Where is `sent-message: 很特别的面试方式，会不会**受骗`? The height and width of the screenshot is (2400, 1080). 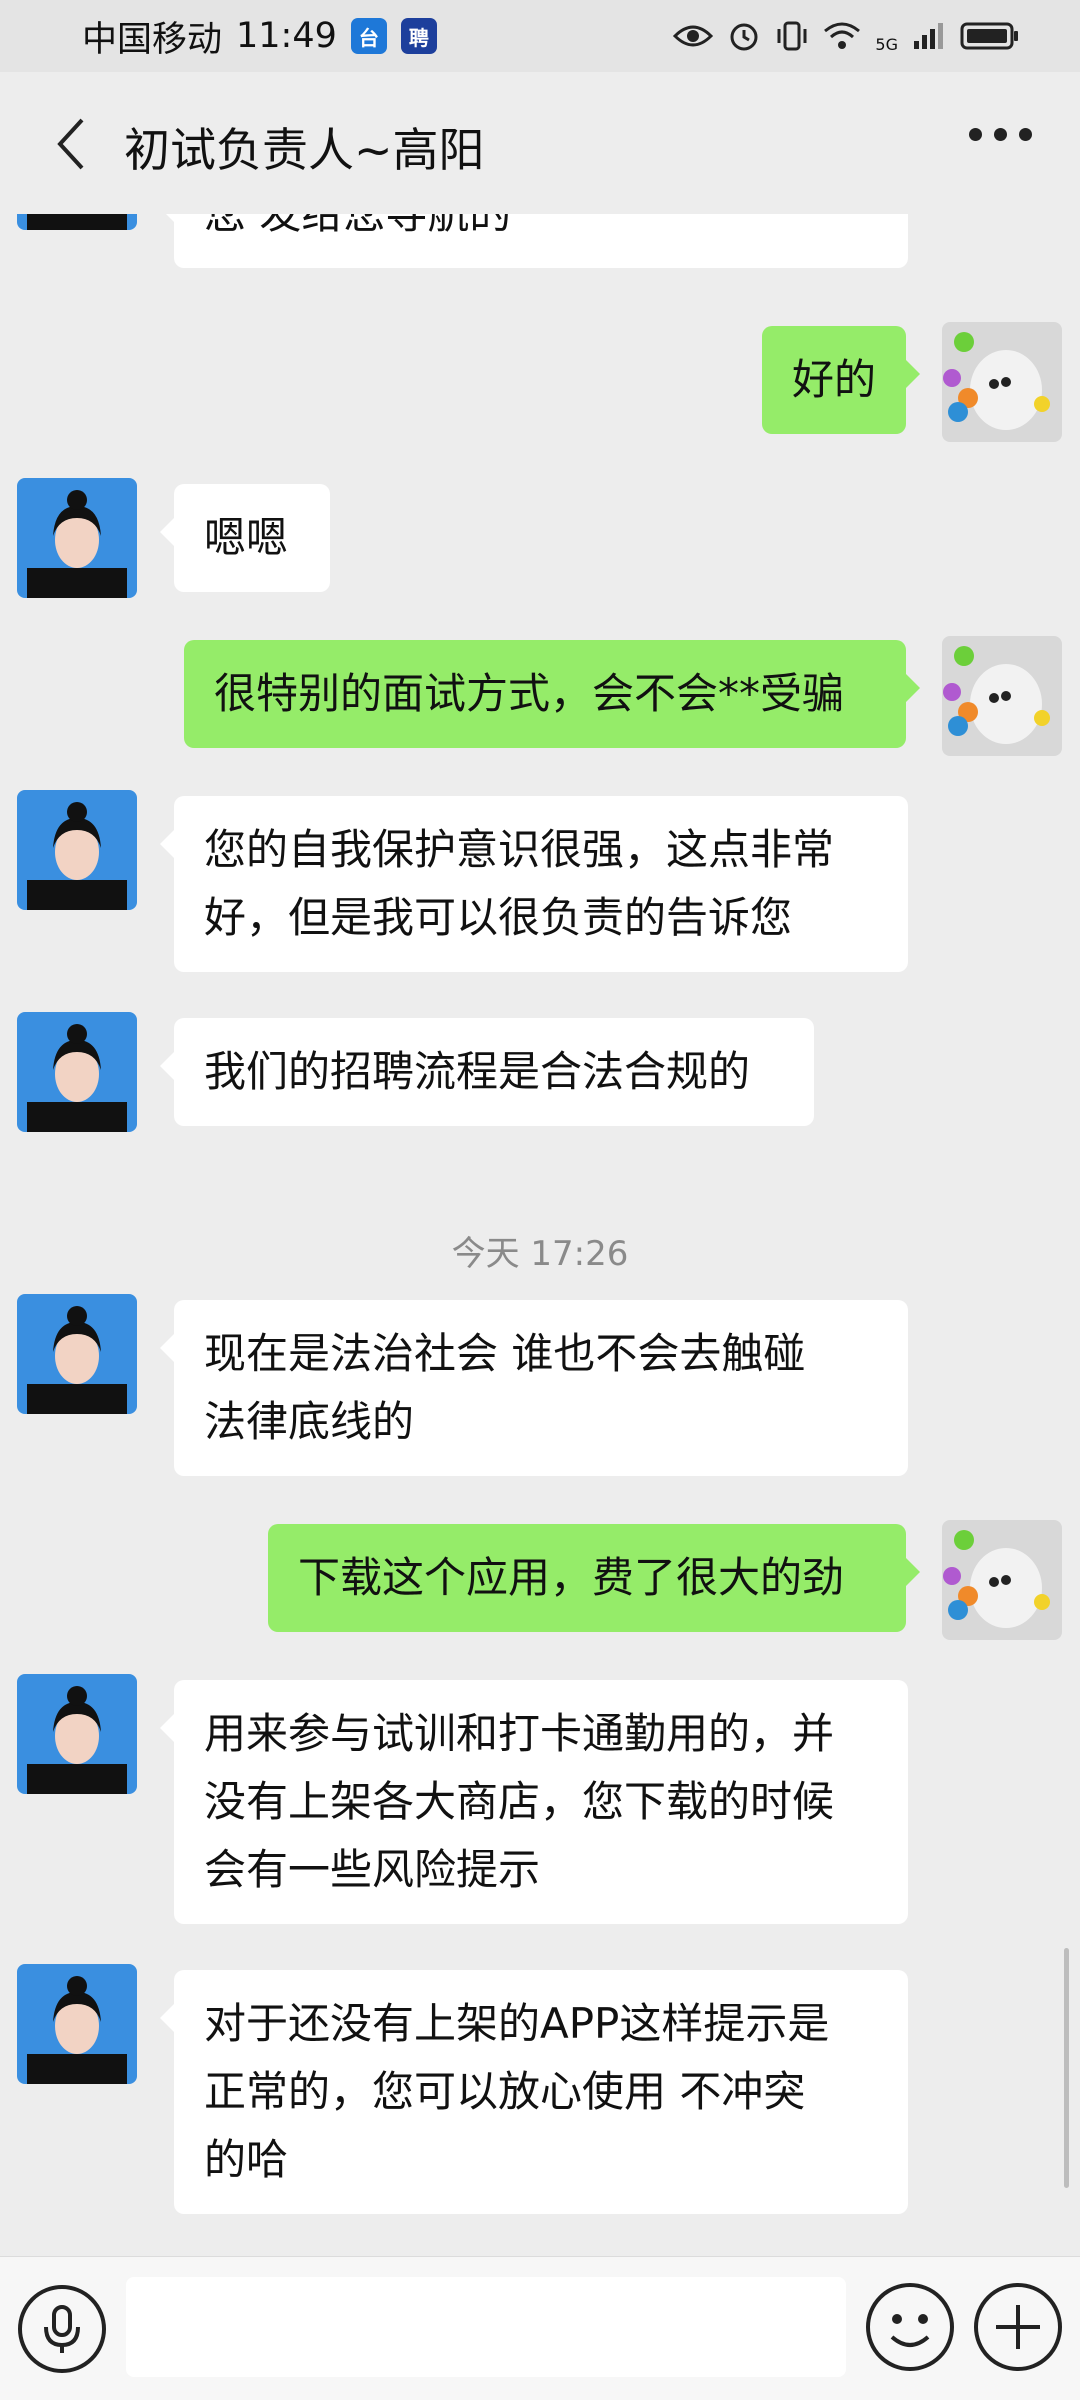
sent-message: 很特别的面试方式，会不会**受骗 is located at coordinates (552, 694).